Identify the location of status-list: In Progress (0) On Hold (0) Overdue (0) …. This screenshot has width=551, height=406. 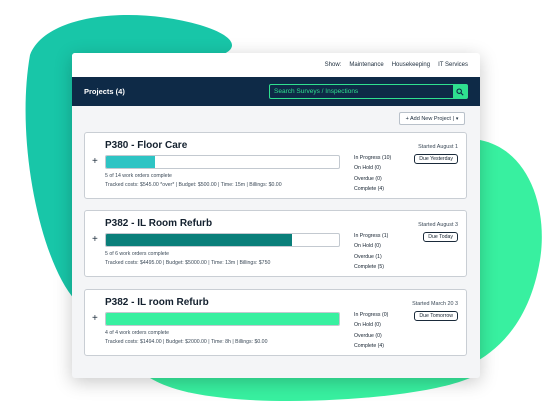
(371, 330).